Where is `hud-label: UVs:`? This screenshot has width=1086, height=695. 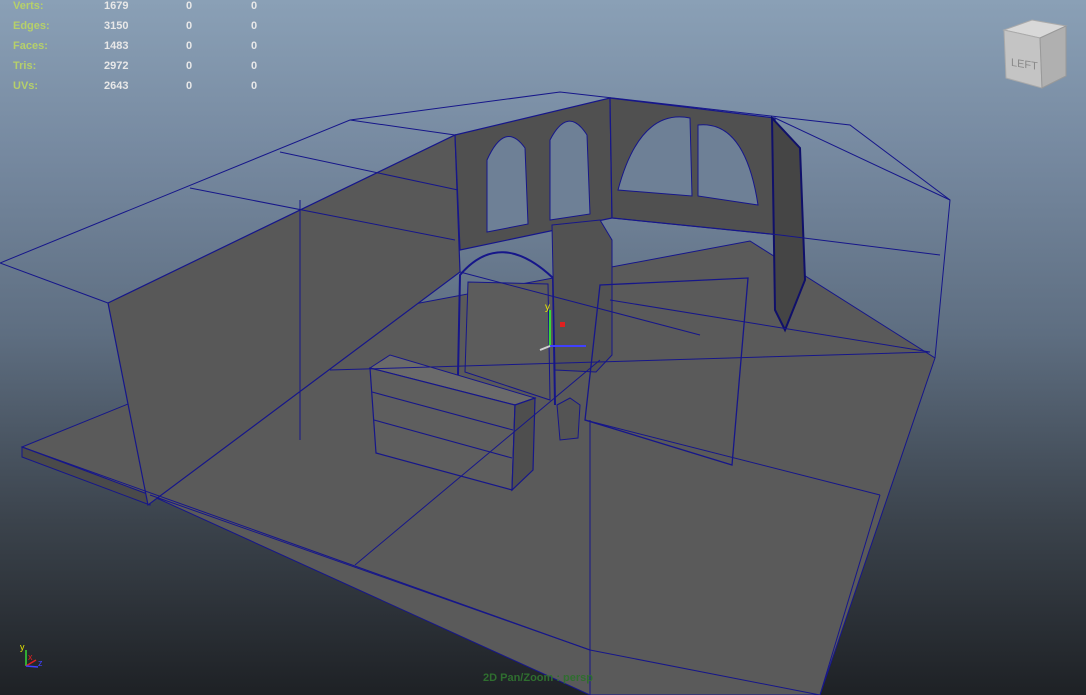
hud-label: UVs: is located at coordinates (26, 86).